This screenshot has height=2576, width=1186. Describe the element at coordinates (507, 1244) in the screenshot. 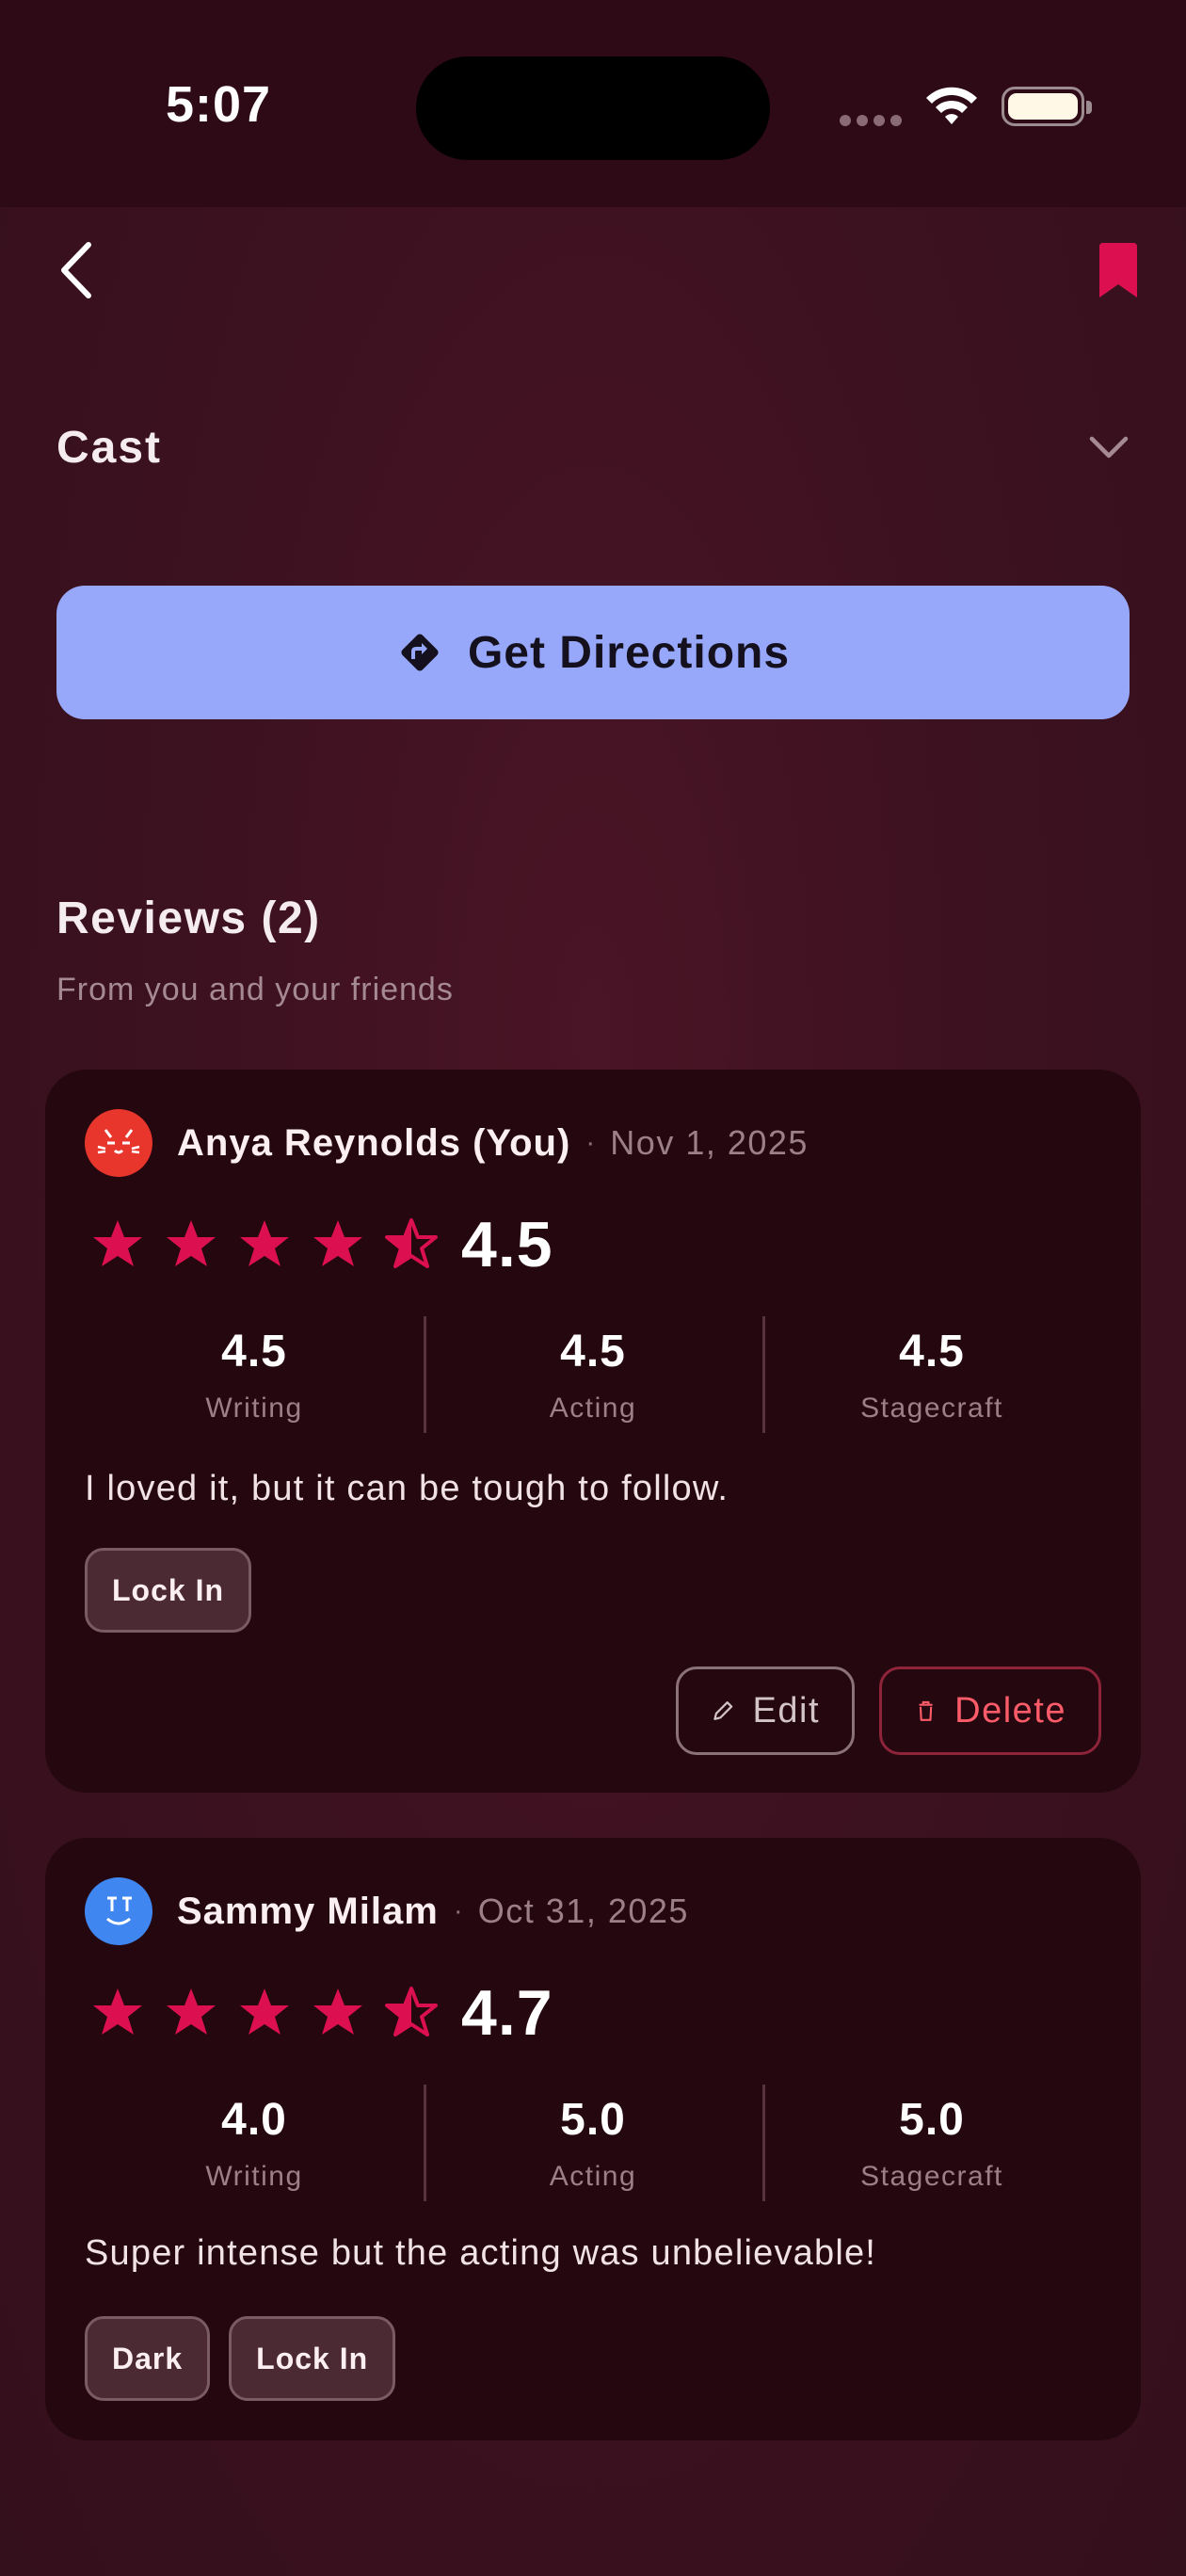

I see `overall-rating: 4.5` at that location.